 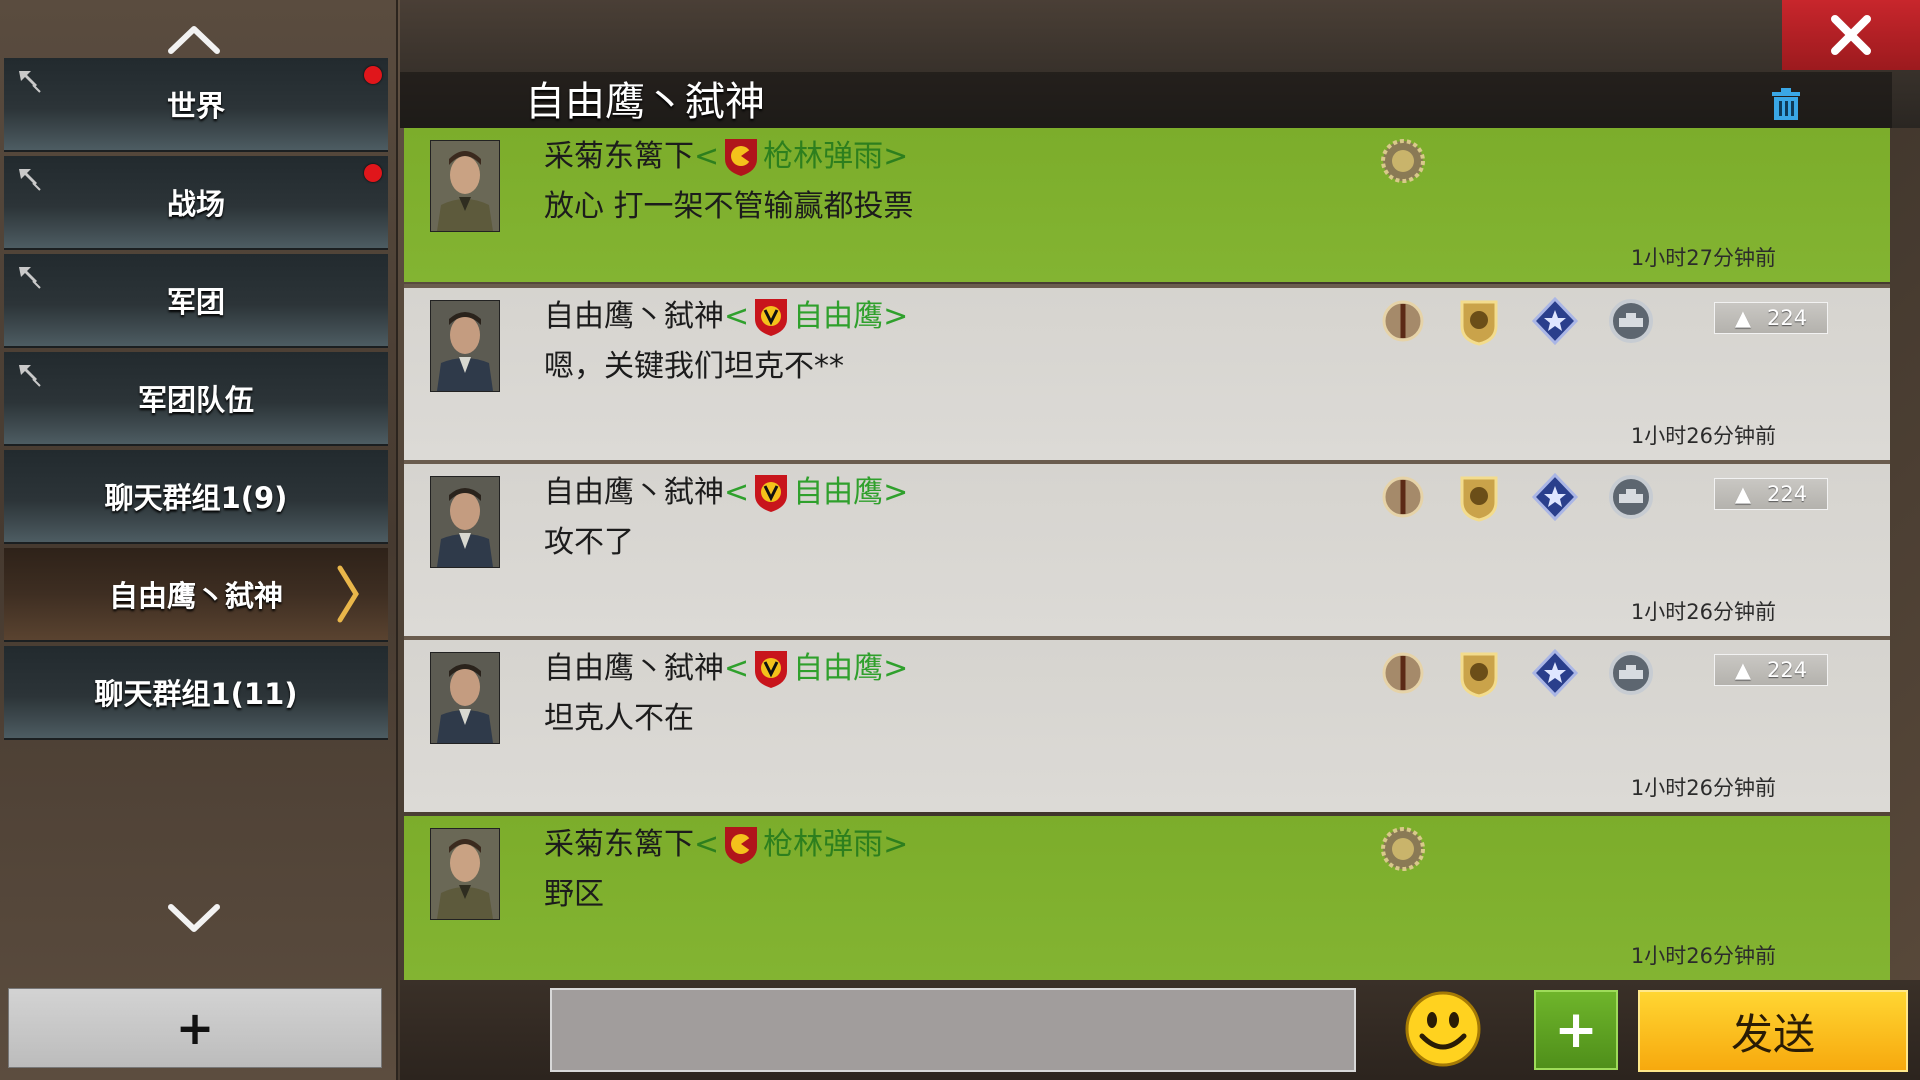 What do you see at coordinates (1773, 1031) in the screenshot?
I see `send-button: 发送` at bounding box center [1773, 1031].